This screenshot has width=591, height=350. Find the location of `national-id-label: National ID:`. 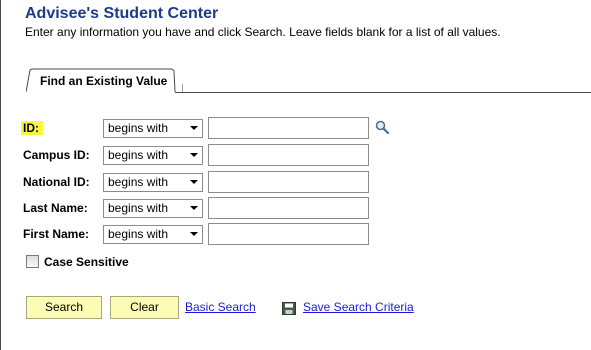

national-id-label: National ID: is located at coordinates (56, 182).